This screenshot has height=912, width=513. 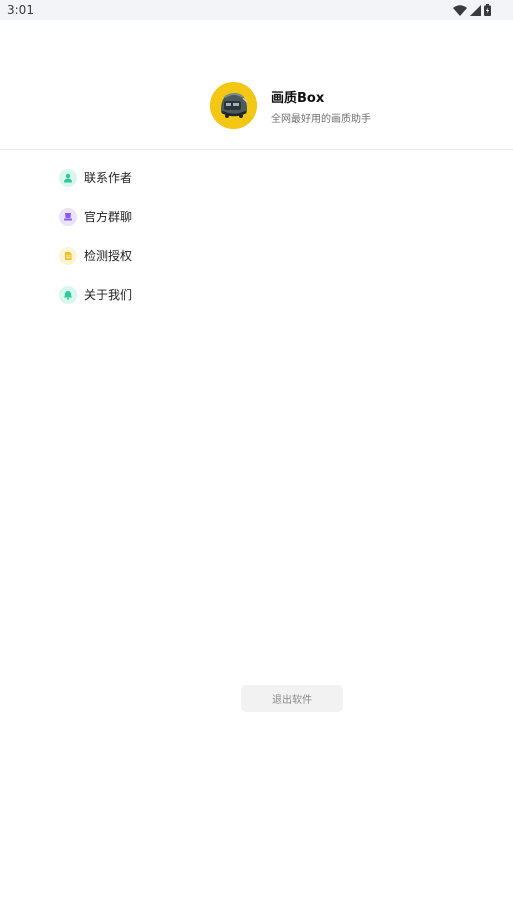 I want to click on battery-icon, so click(x=487, y=10).